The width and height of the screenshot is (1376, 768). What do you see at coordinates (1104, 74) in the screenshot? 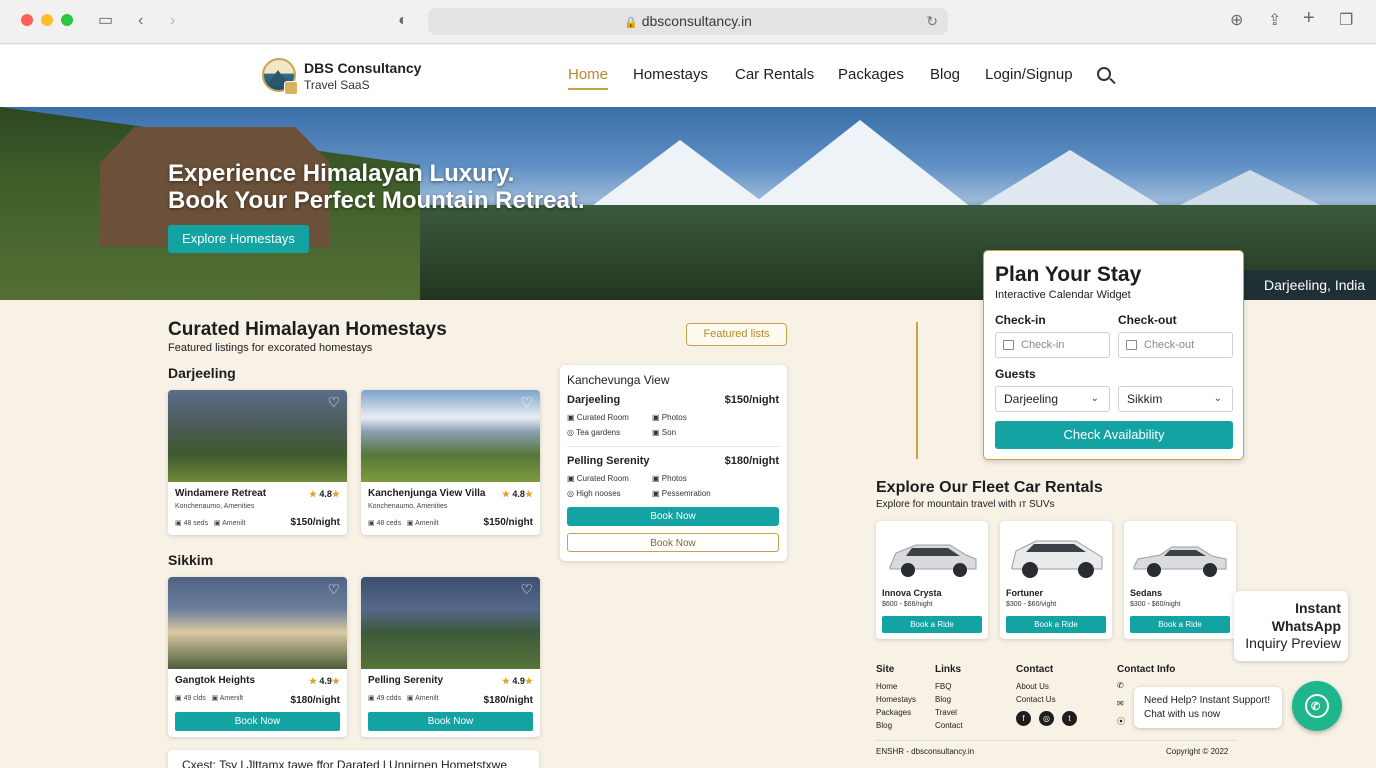
I see `search-icon` at bounding box center [1104, 74].